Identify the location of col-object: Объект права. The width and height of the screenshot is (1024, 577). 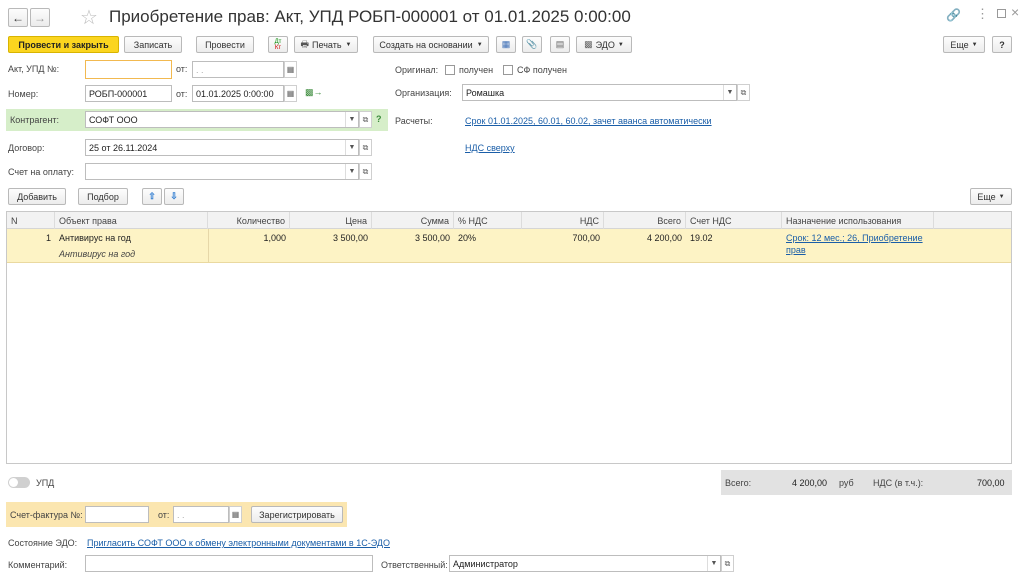
(131, 220).